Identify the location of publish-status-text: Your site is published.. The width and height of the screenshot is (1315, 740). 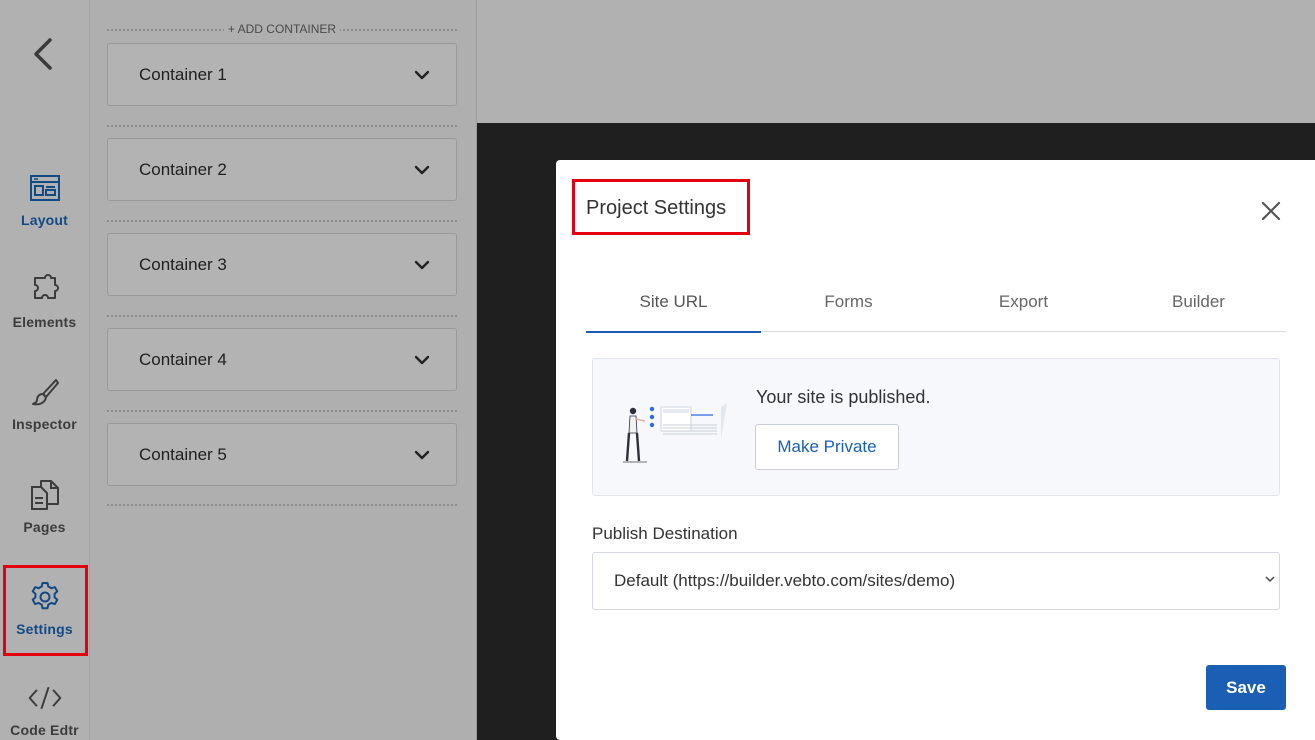
(843, 397).